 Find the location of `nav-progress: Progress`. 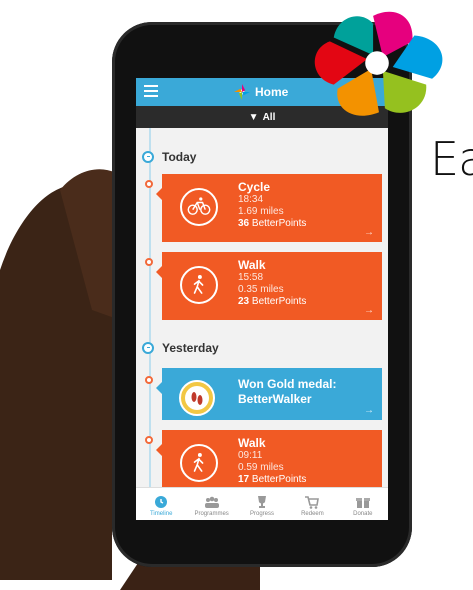

nav-progress: Progress is located at coordinates (262, 504).